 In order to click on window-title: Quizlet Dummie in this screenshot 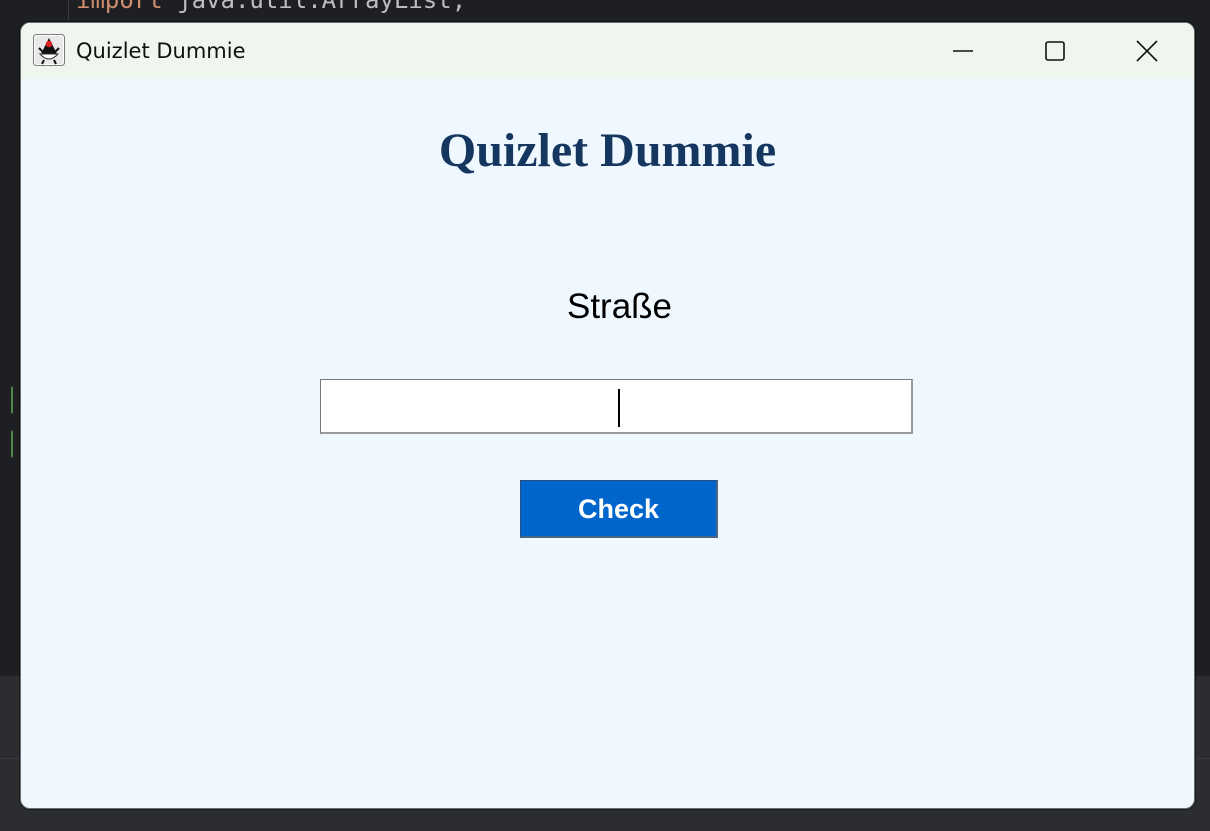, I will do `click(161, 51)`.